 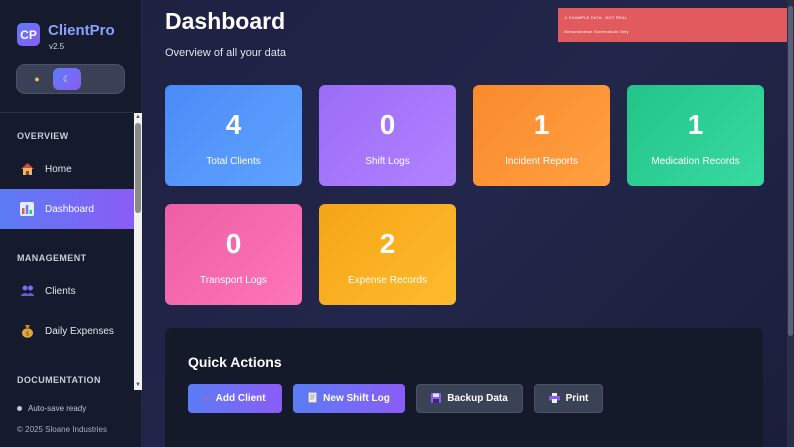 I want to click on autosave-status: Auto-save ready, so click(x=51, y=408).